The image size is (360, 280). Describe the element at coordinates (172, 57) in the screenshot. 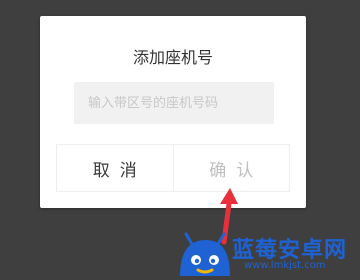

I see `dialog-title: 添加座机号` at that location.